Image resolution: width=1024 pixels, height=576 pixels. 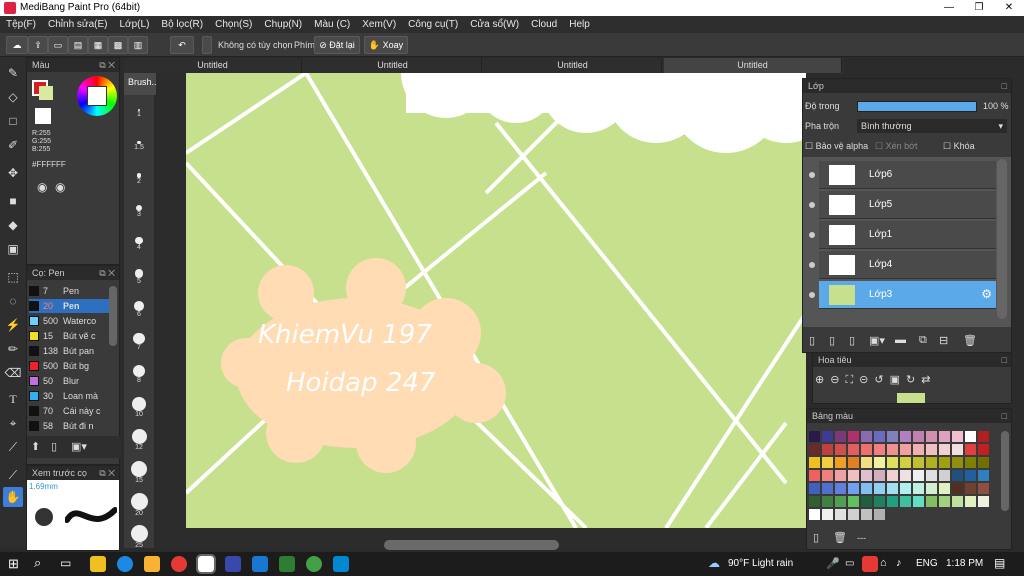 I want to click on menu-filter: Bộ lọc(R), so click(x=182, y=24).